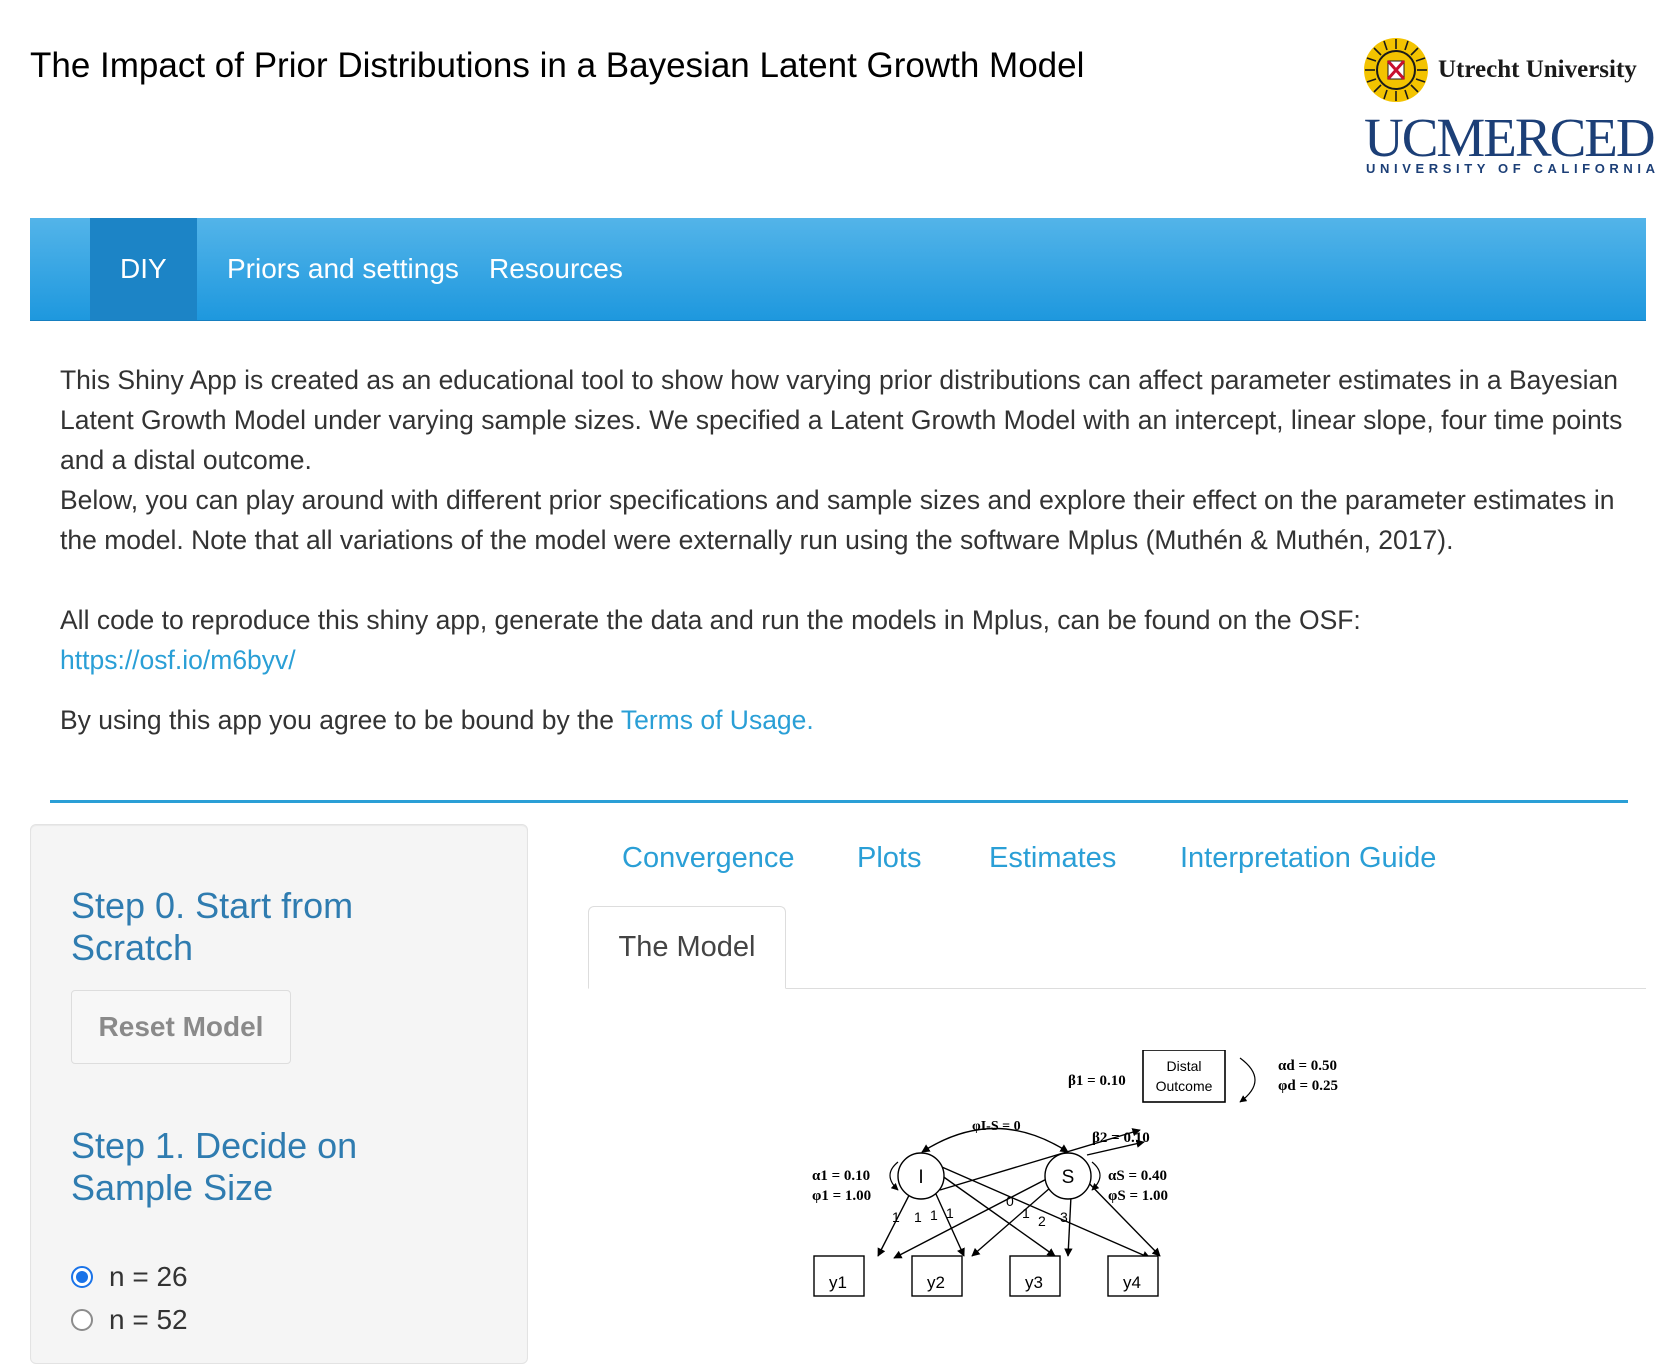  Describe the element at coordinates (1138, 1196) in the screenshot. I see `phi-s-label: φS = 1.00` at that location.